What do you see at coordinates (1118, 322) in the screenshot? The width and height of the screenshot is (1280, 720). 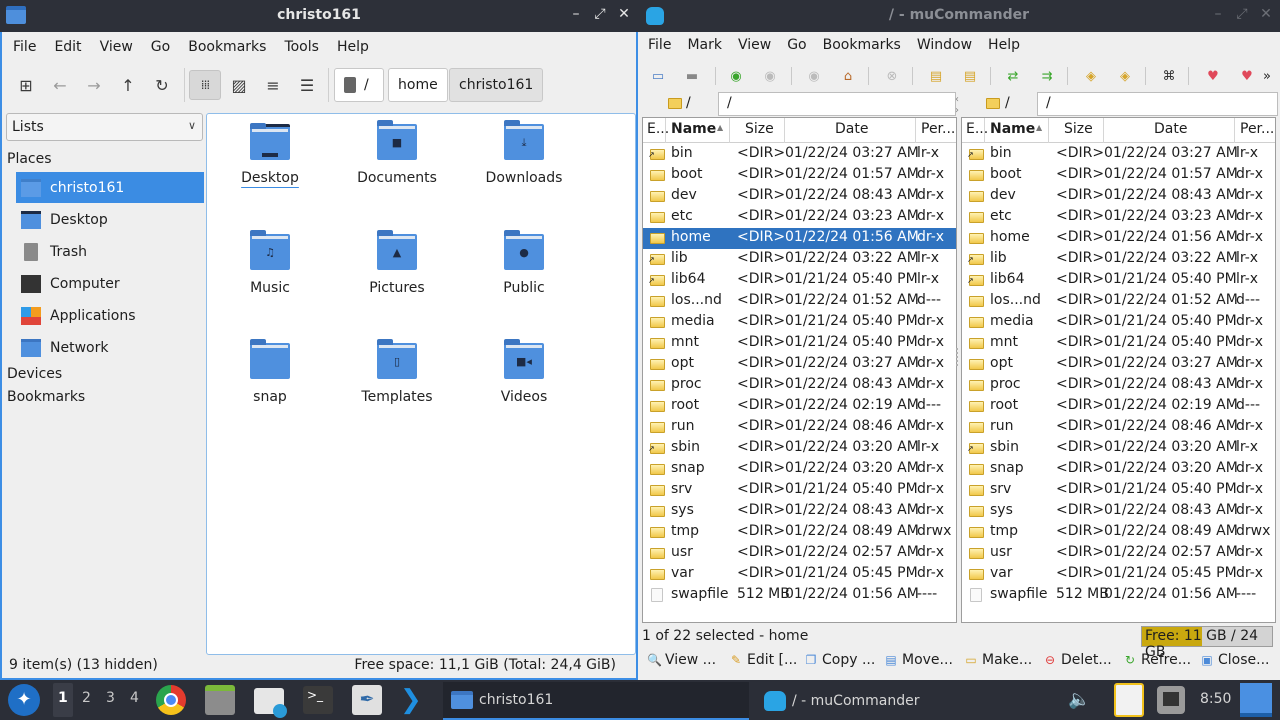 I see `file-row: media <DIR> 01/21/24 05:40 PM dr-x` at bounding box center [1118, 322].